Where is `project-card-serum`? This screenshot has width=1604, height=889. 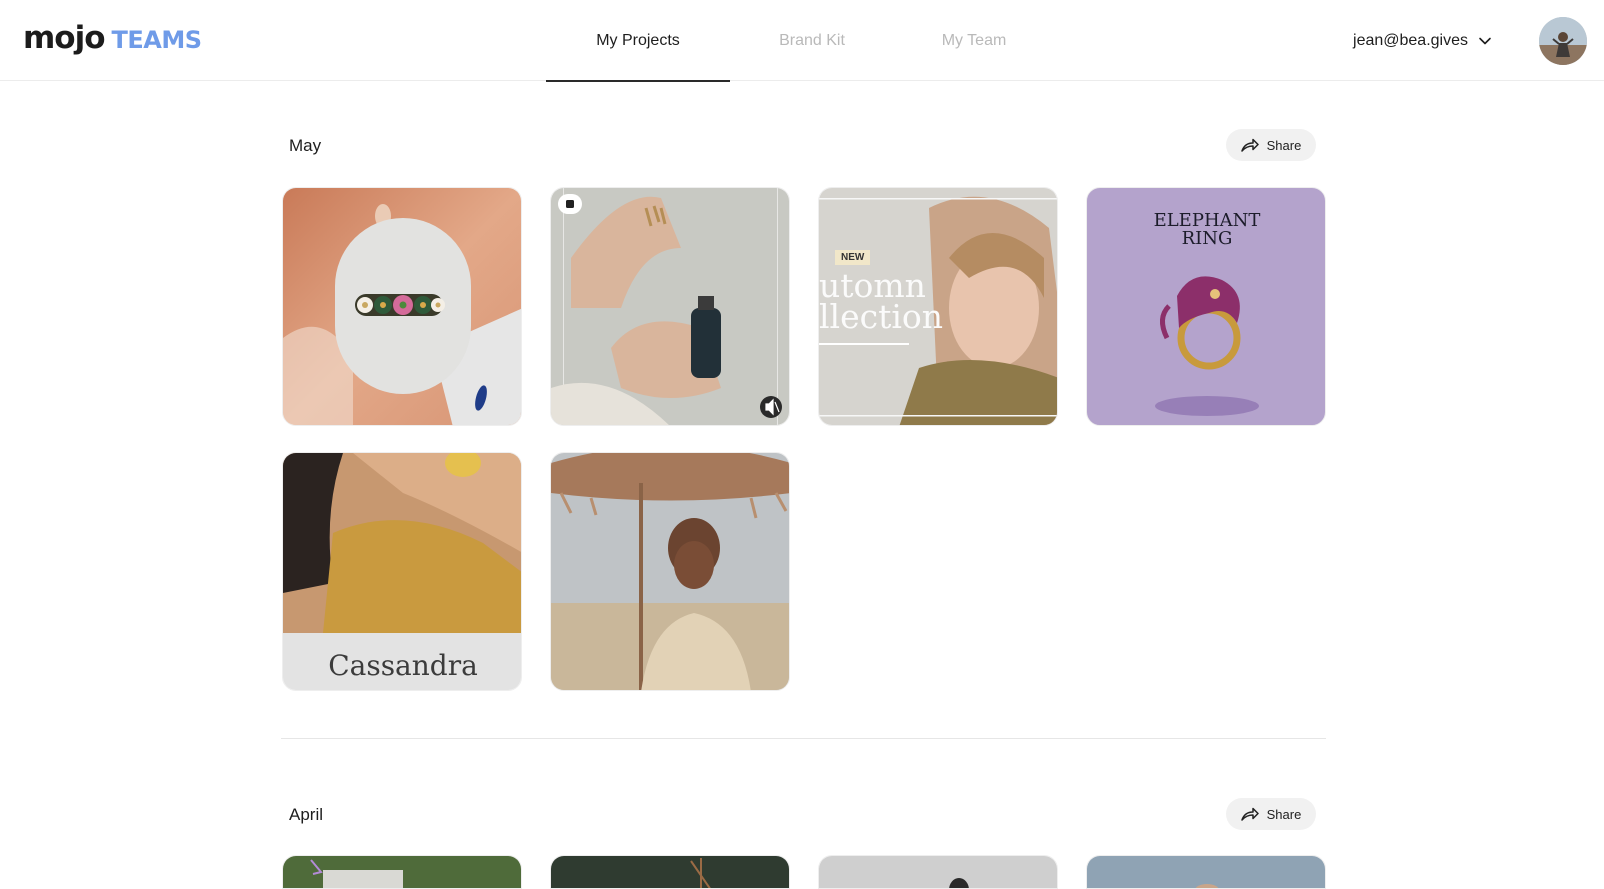
project-card-serum is located at coordinates (670, 306).